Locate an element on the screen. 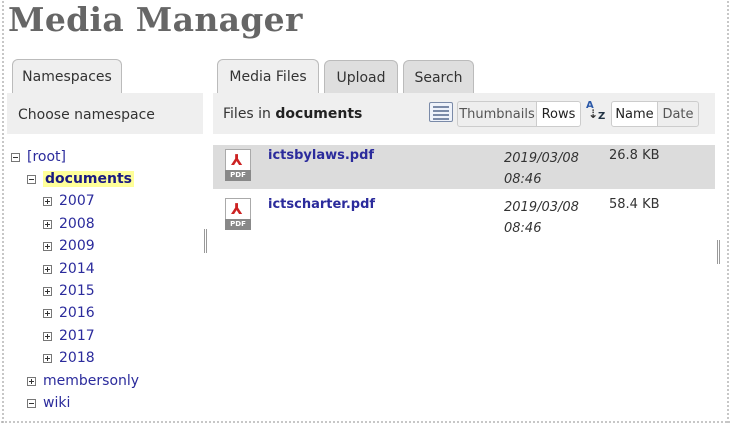 This screenshot has height=424, width=730. panel-resize-handle is located at coordinates (205, 241).